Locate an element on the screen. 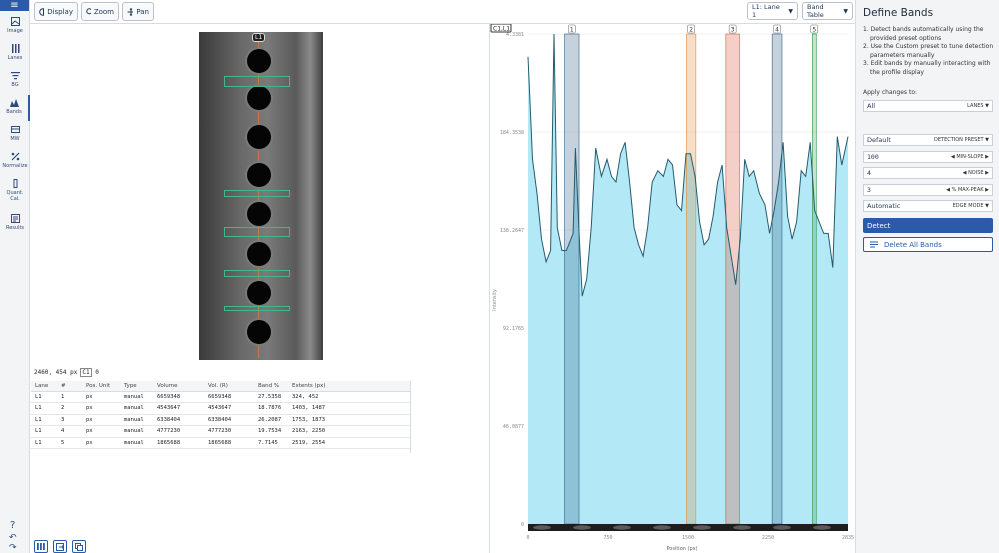  column-header: Type is located at coordinates (136, 386).